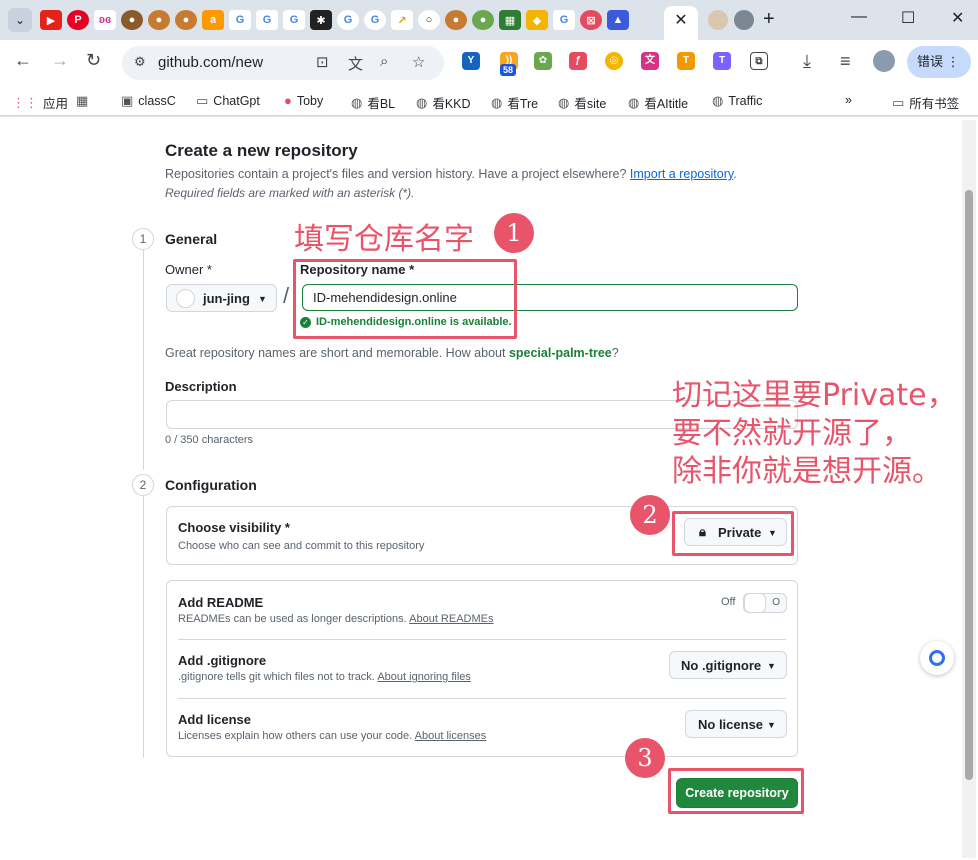 The image size is (978, 860). What do you see at coordinates (373, 102) in the screenshot?
I see `bookmark-bl: ◍ 看BL` at bounding box center [373, 102].